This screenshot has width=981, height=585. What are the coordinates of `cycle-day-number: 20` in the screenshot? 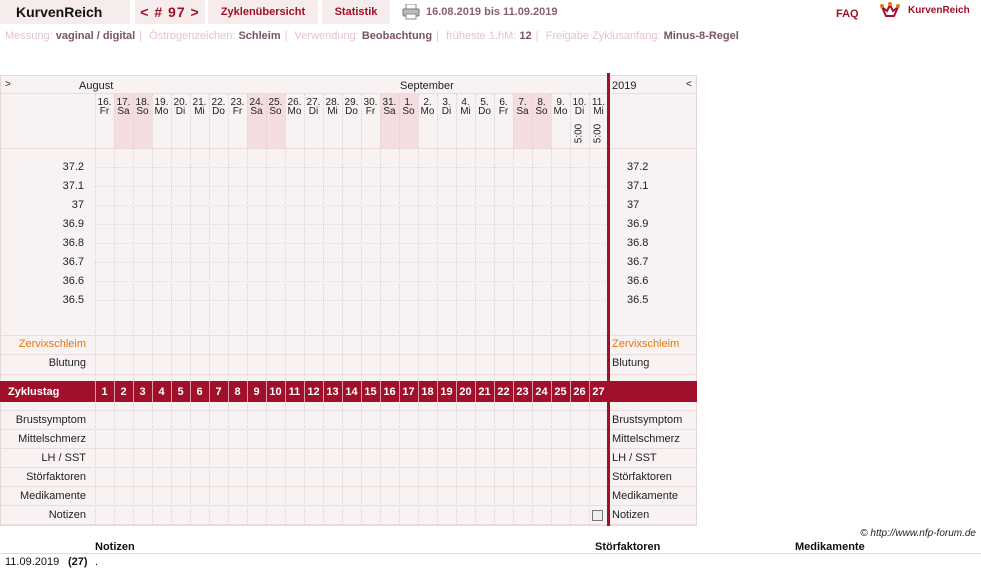 It's located at (465, 392).